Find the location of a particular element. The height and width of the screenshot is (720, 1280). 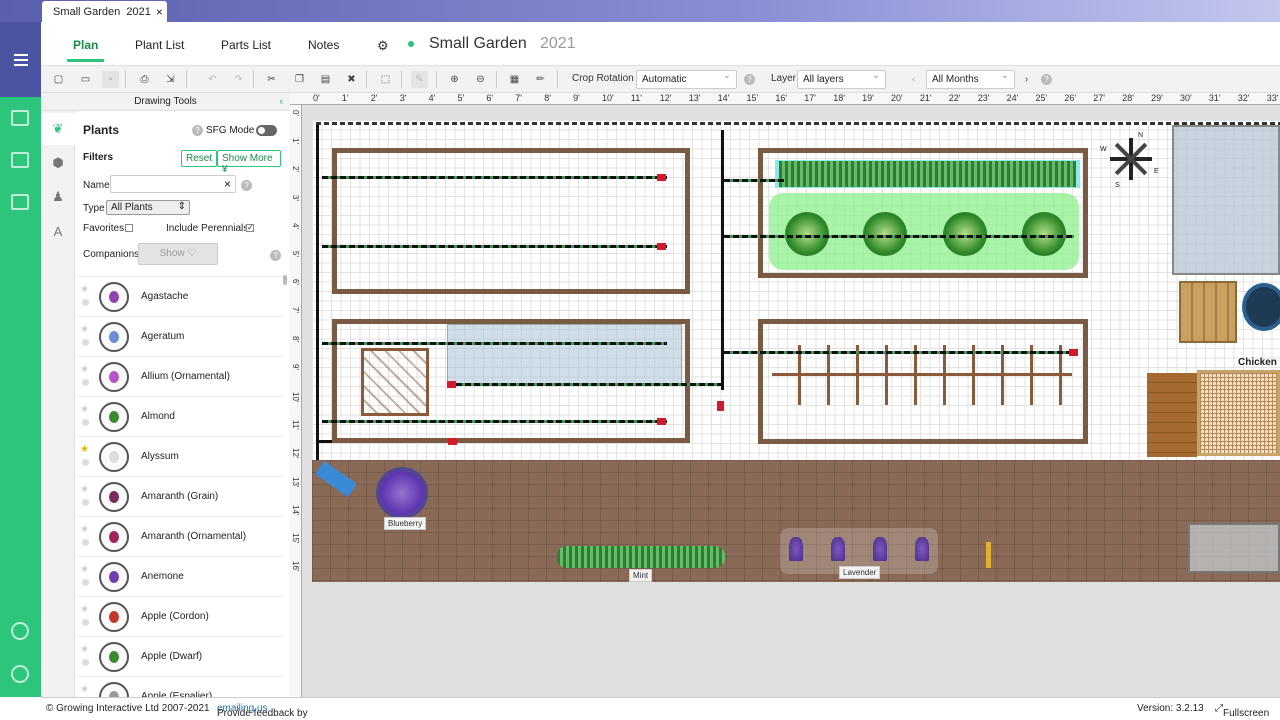

list-item: ★ Amaranth (Ornamental) is located at coordinates (179, 537).